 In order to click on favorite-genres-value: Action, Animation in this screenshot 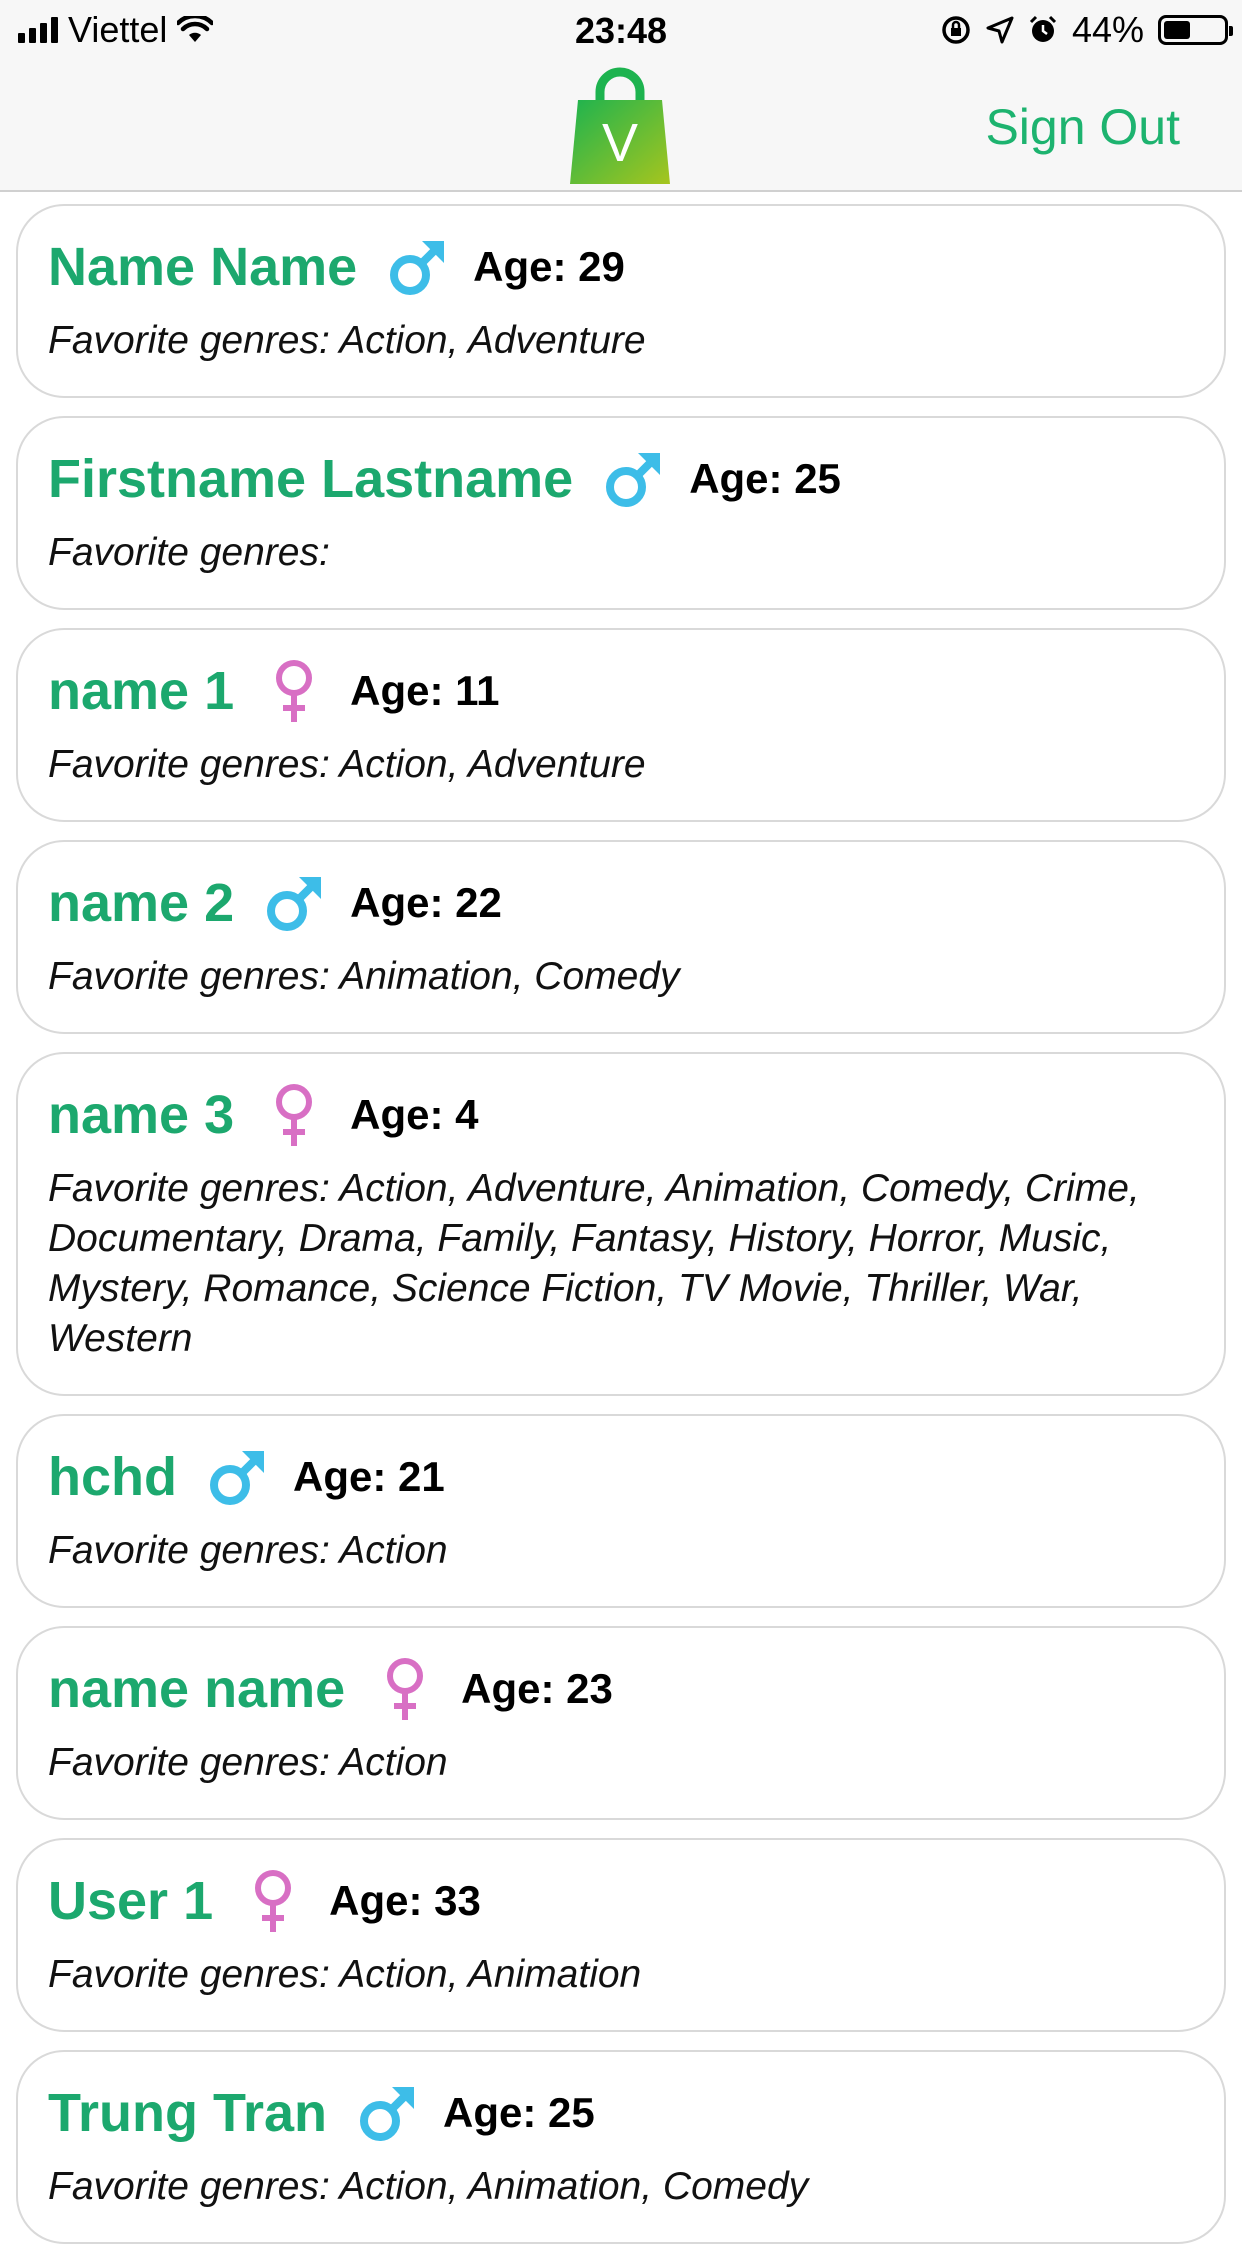, I will do `click(490, 1974)`.